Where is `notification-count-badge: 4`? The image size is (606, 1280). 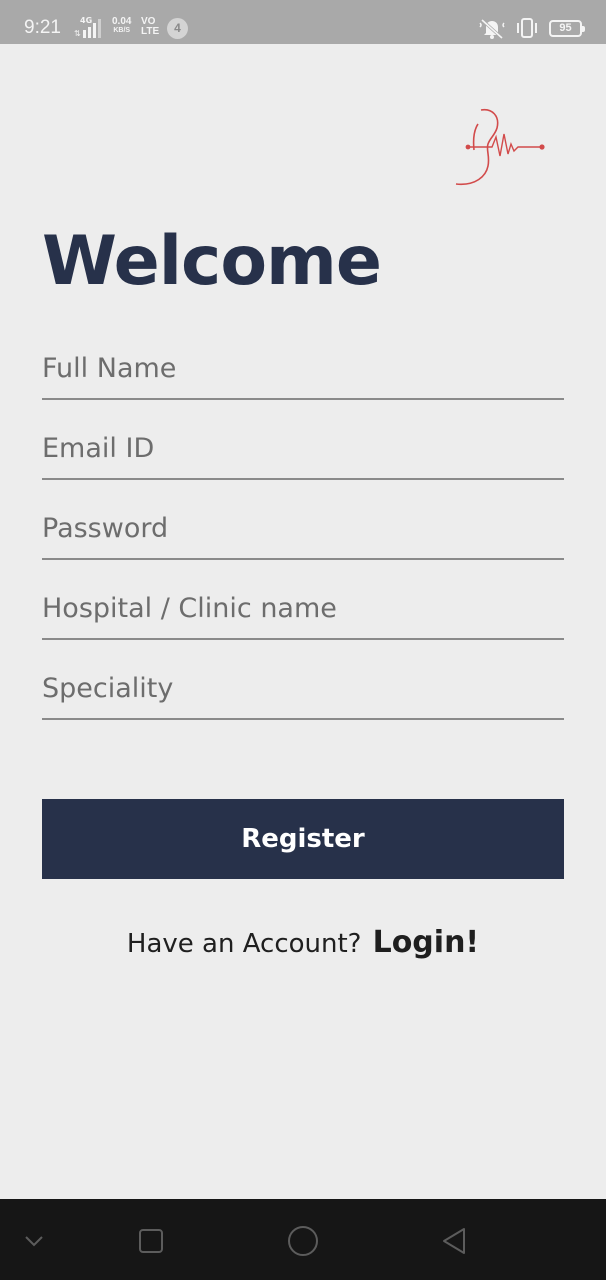 notification-count-badge: 4 is located at coordinates (177, 28).